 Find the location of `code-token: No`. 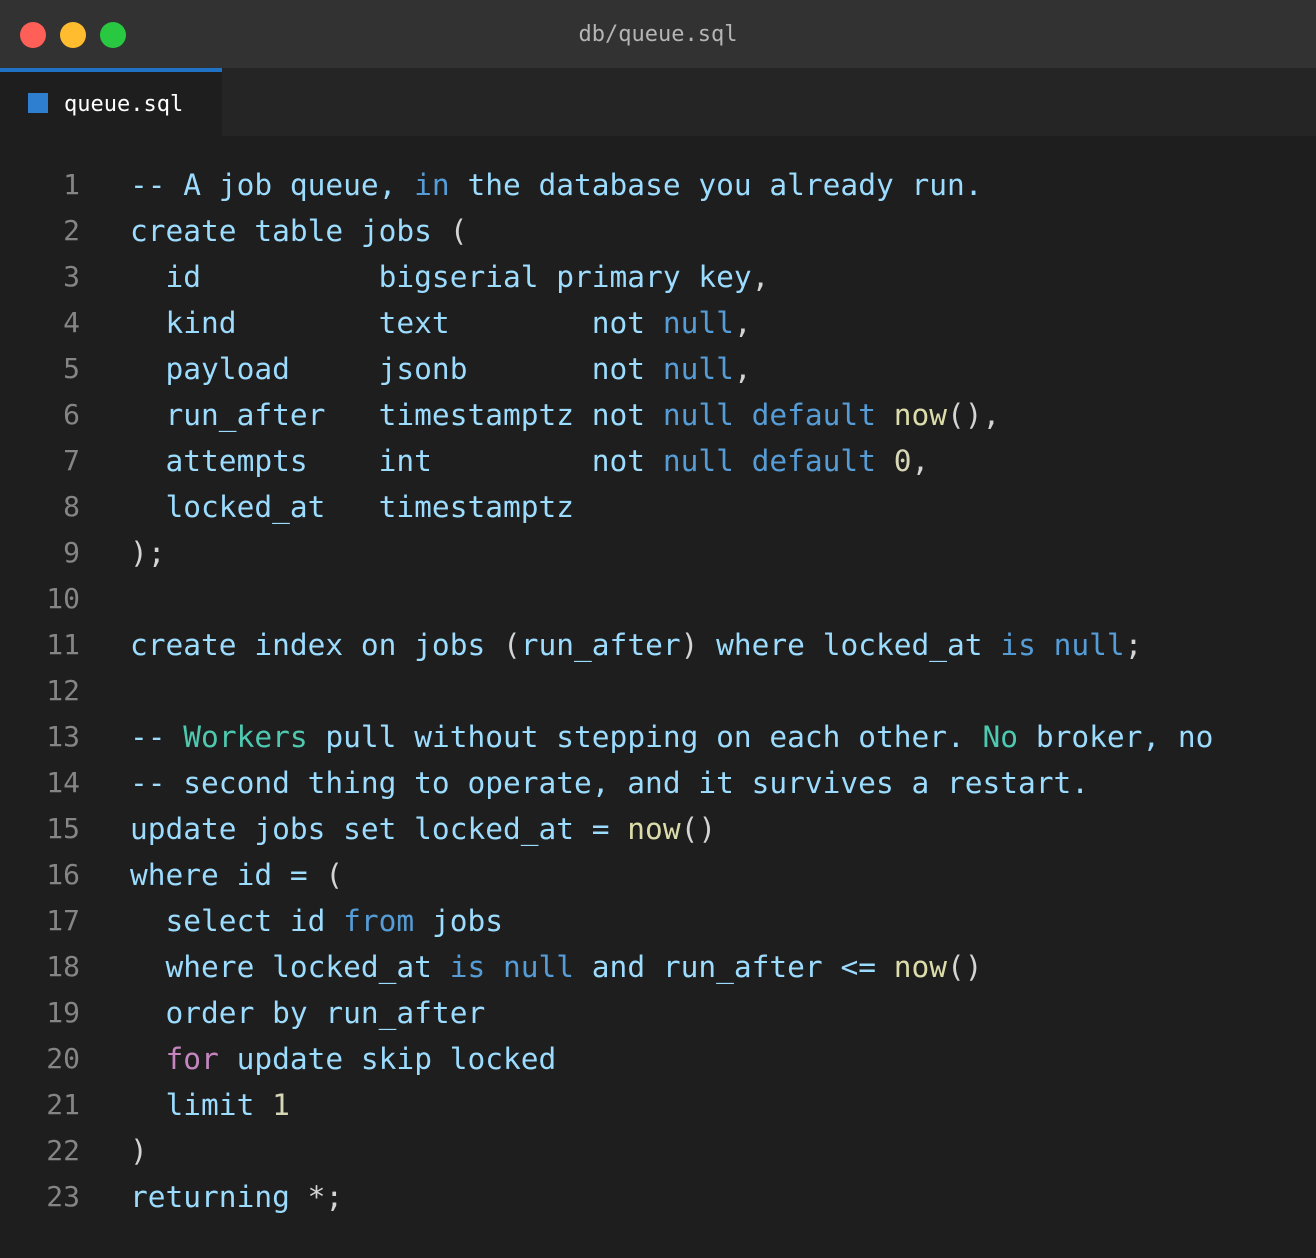

code-token: No is located at coordinates (1000, 737).